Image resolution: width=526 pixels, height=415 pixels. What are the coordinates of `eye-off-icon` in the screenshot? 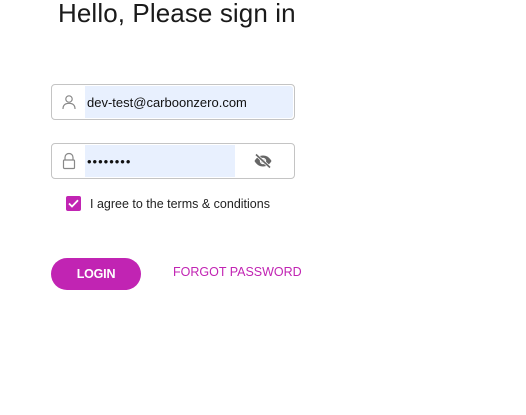 It's located at (263, 161).